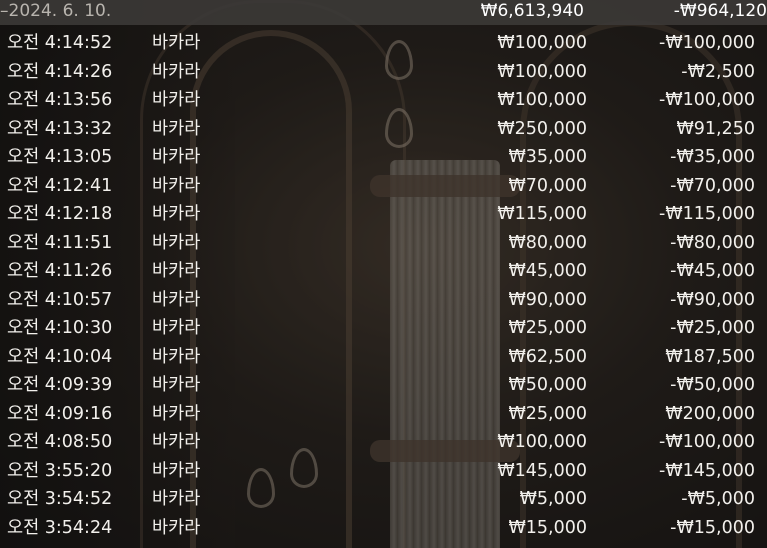 The width and height of the screenshot is (767, 548). I want to click on result-amount: ₩187,500, so click(710, 356).